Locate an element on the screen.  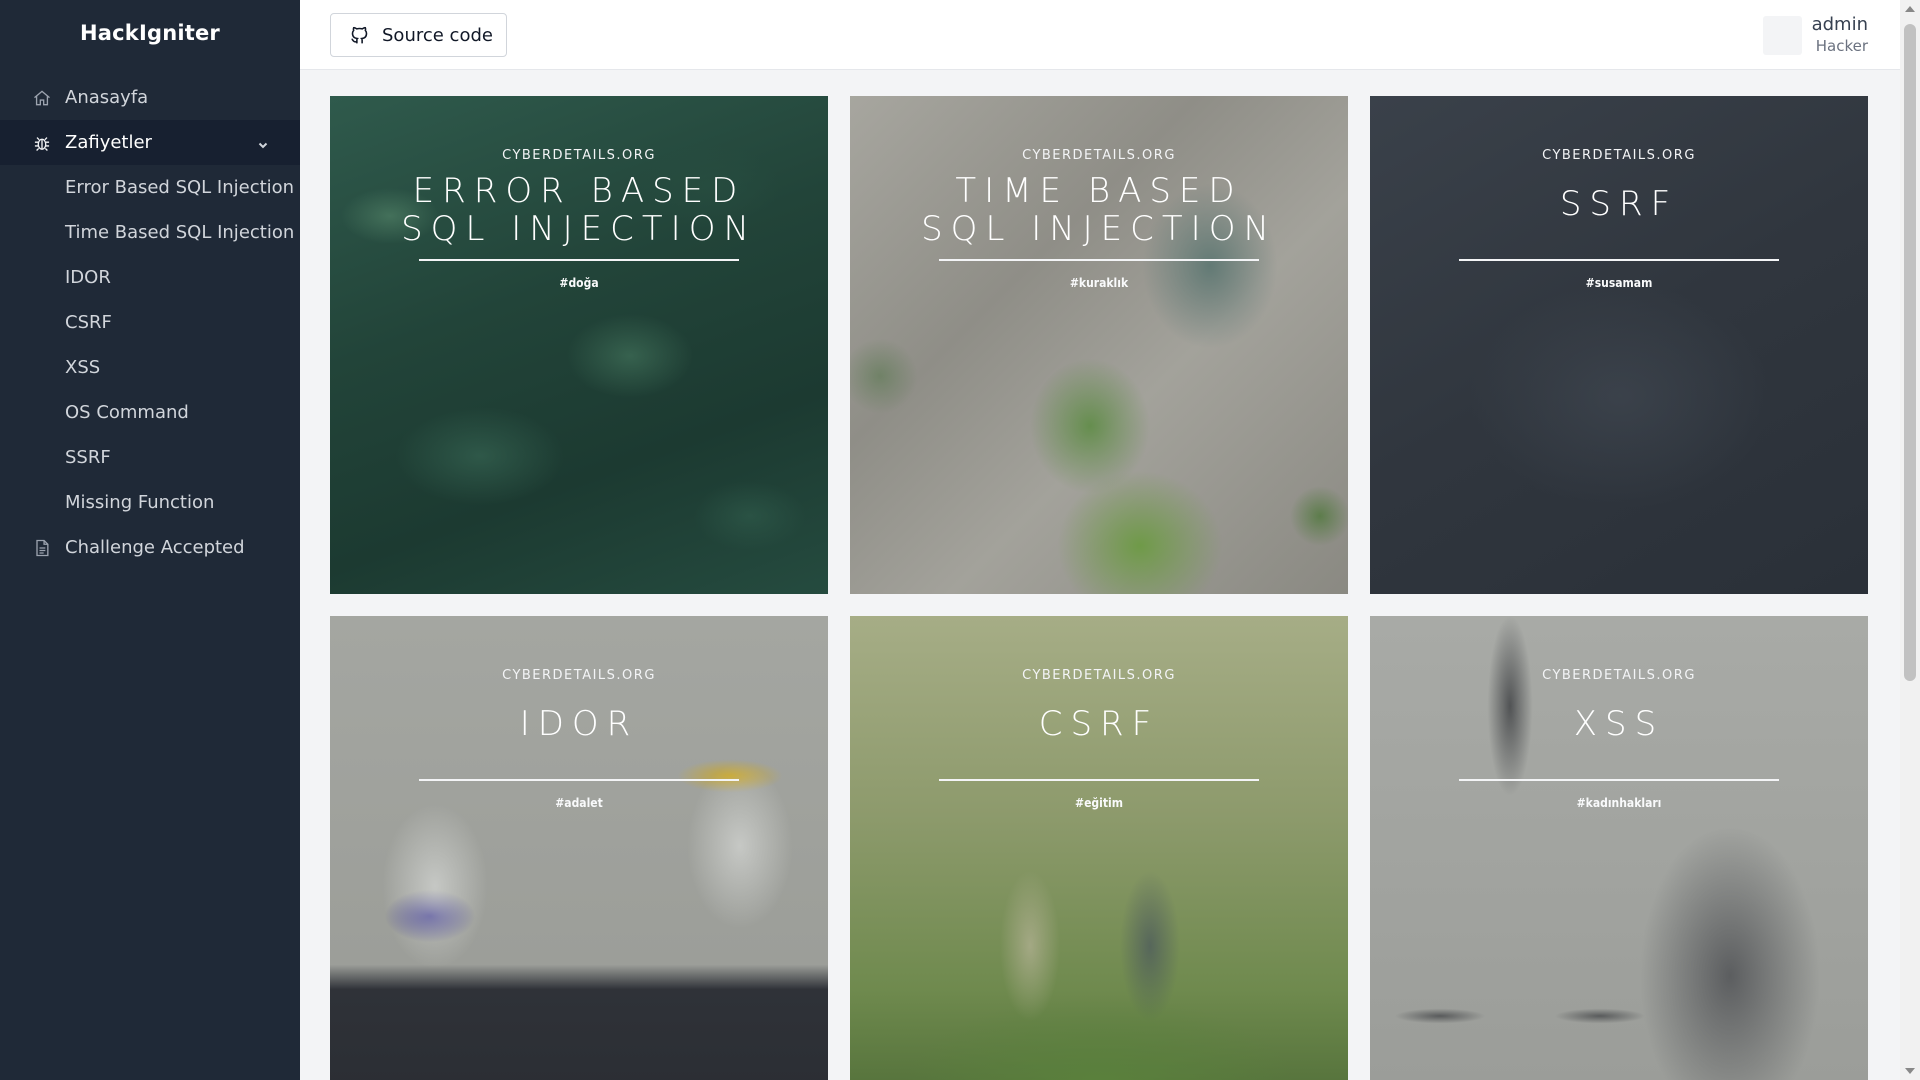
user-name: admin is located at coordinates (1839, 24).